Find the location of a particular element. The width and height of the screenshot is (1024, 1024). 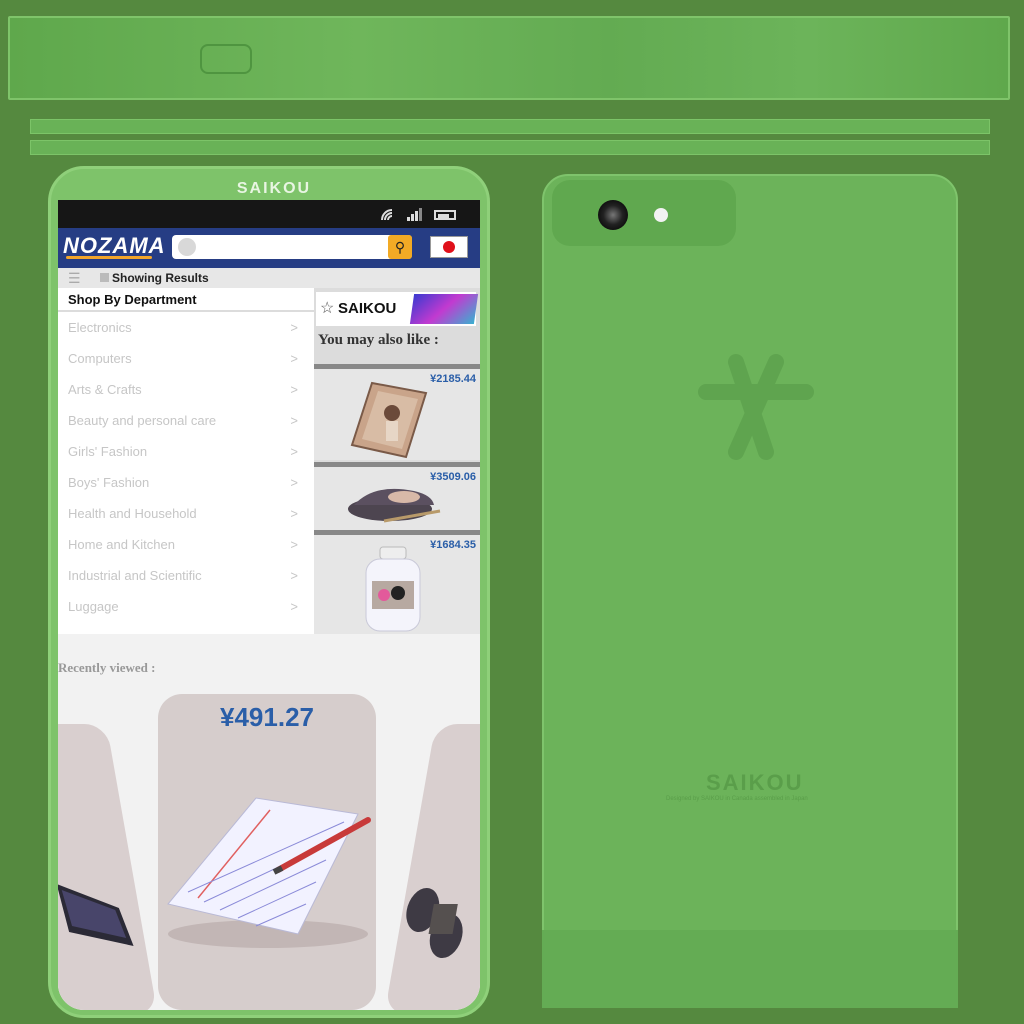

ad-brand-label: SAIKOU is located at coordinates (367, 308).